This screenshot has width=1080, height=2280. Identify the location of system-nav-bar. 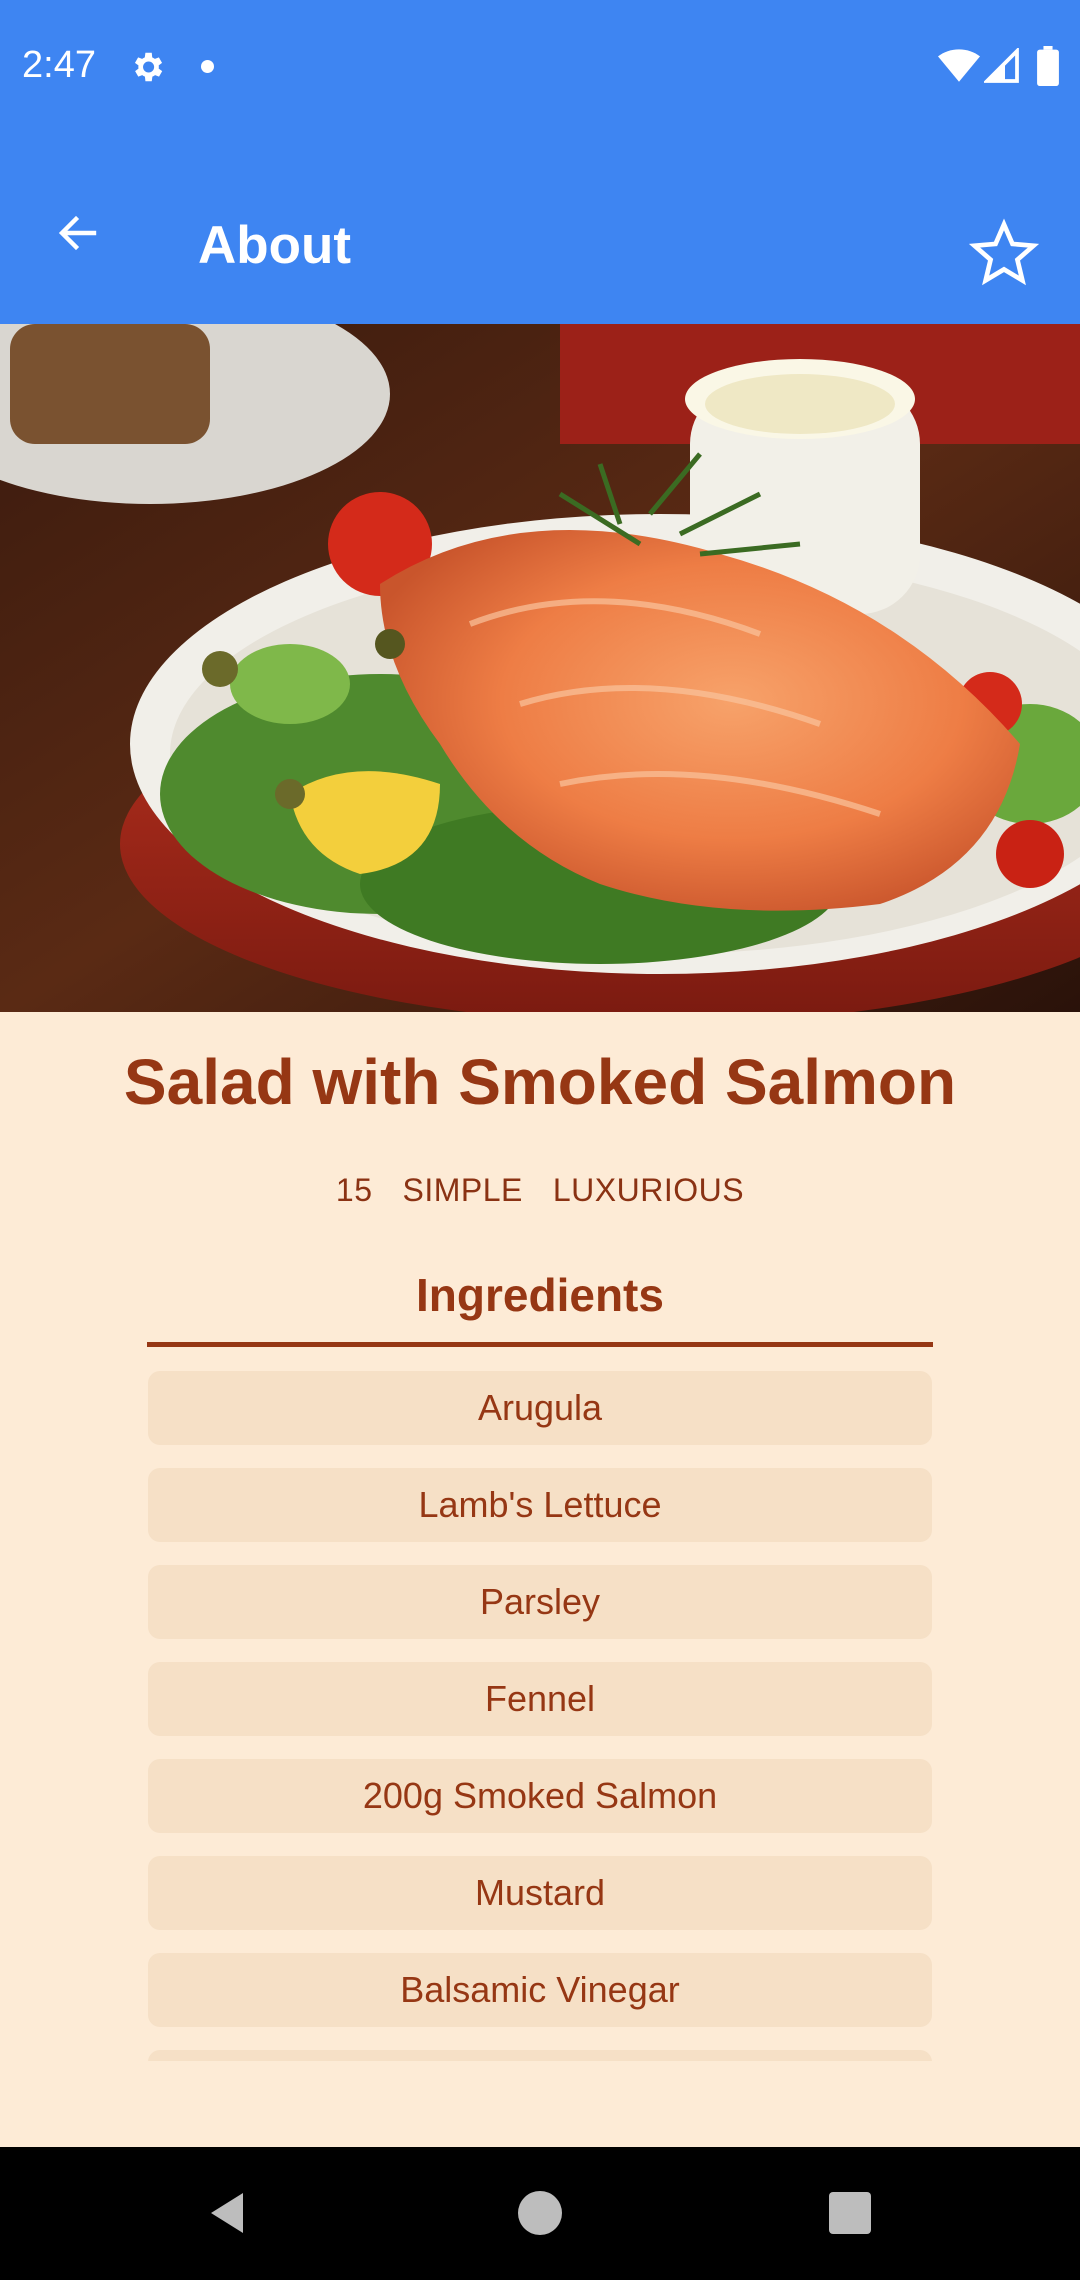
(540, 2213).